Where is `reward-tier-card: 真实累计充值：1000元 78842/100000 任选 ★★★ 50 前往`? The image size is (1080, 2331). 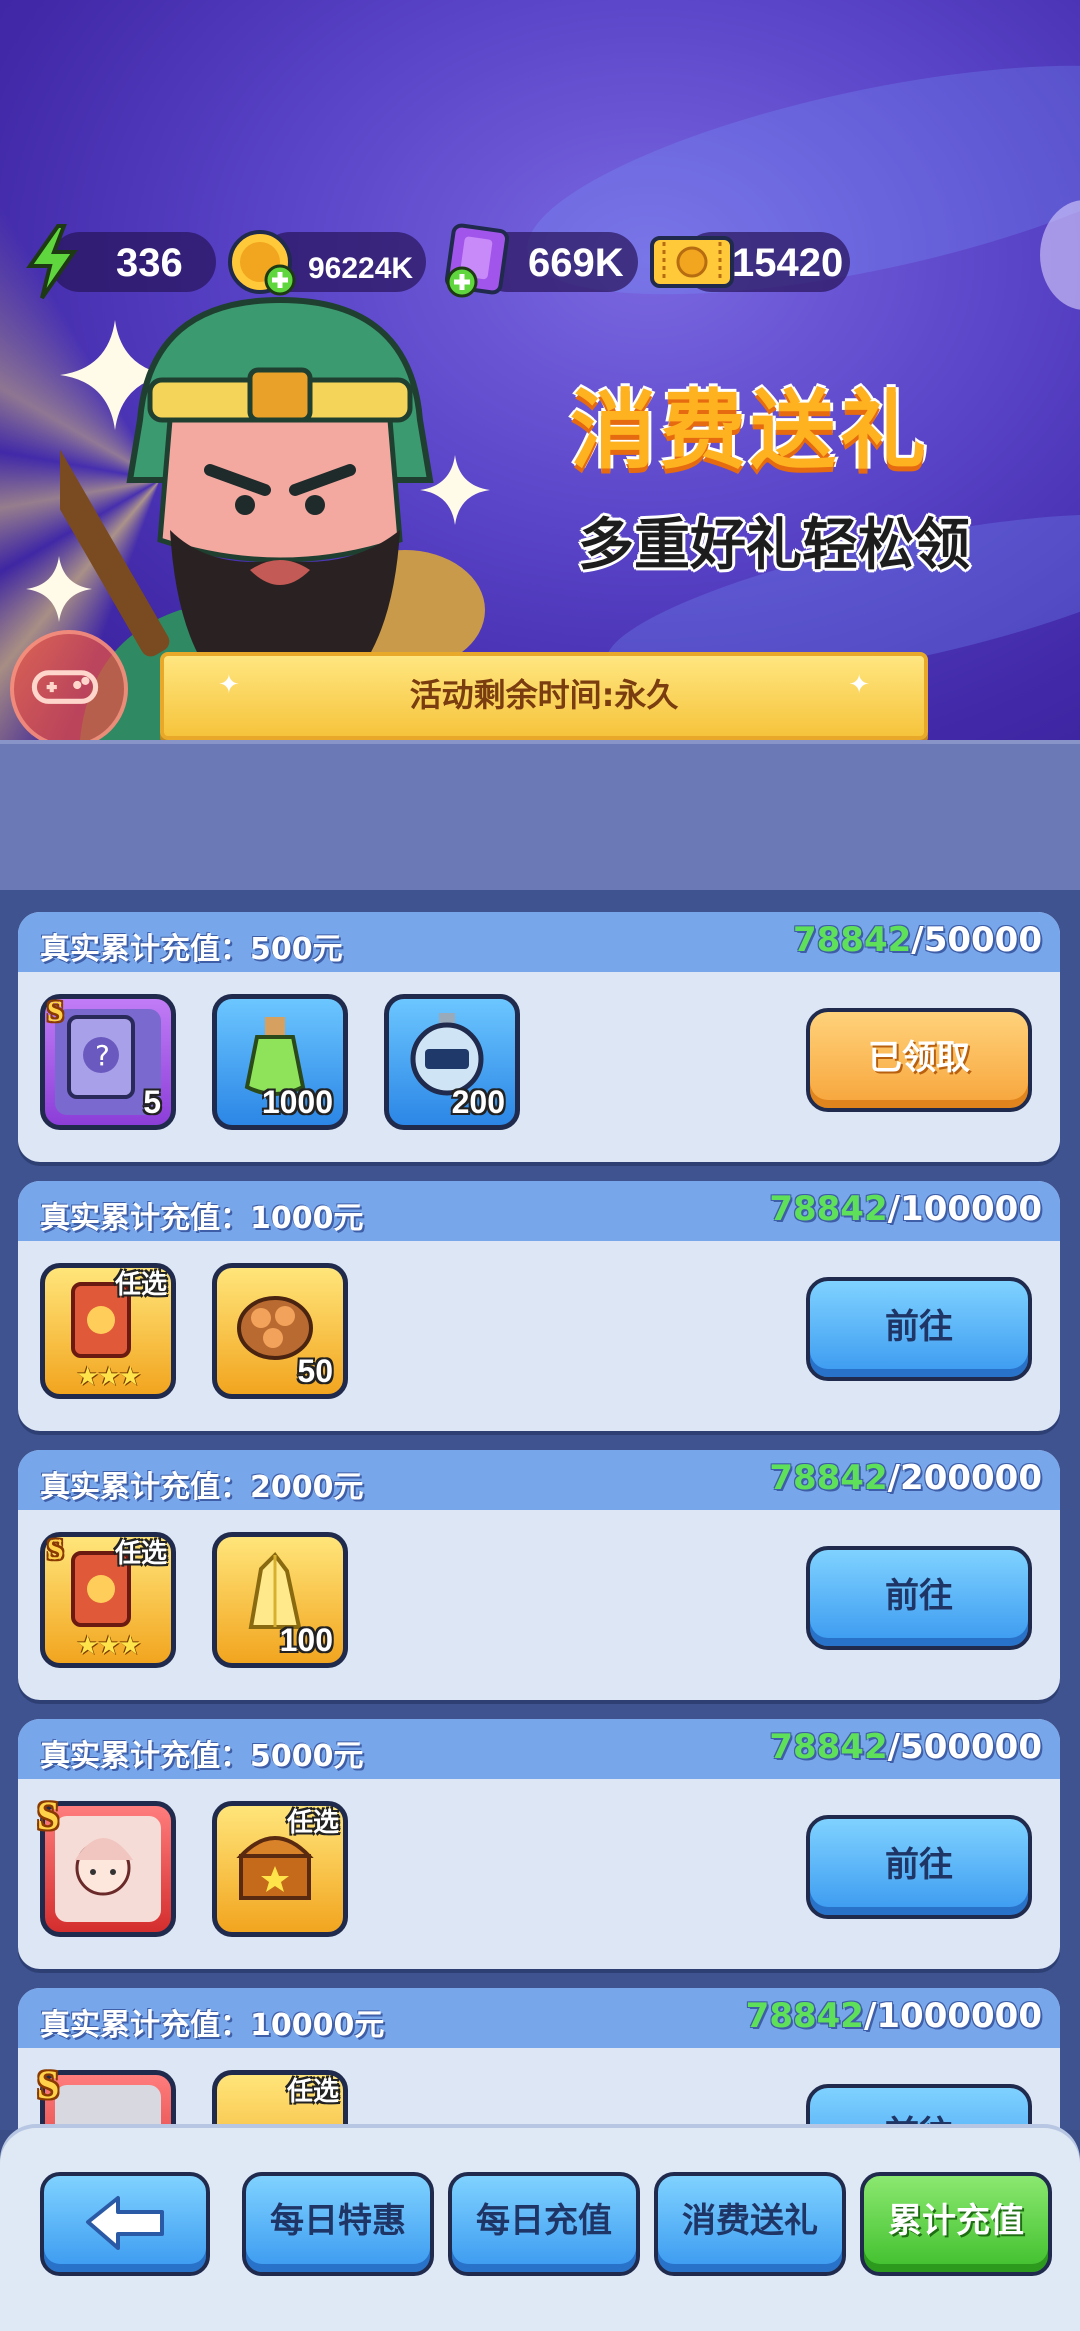 reward-tier-card: 真实累计充值：1000元 78842/100000 任选 ★★★ 50 前往 is located at coordinates (539, 1306).